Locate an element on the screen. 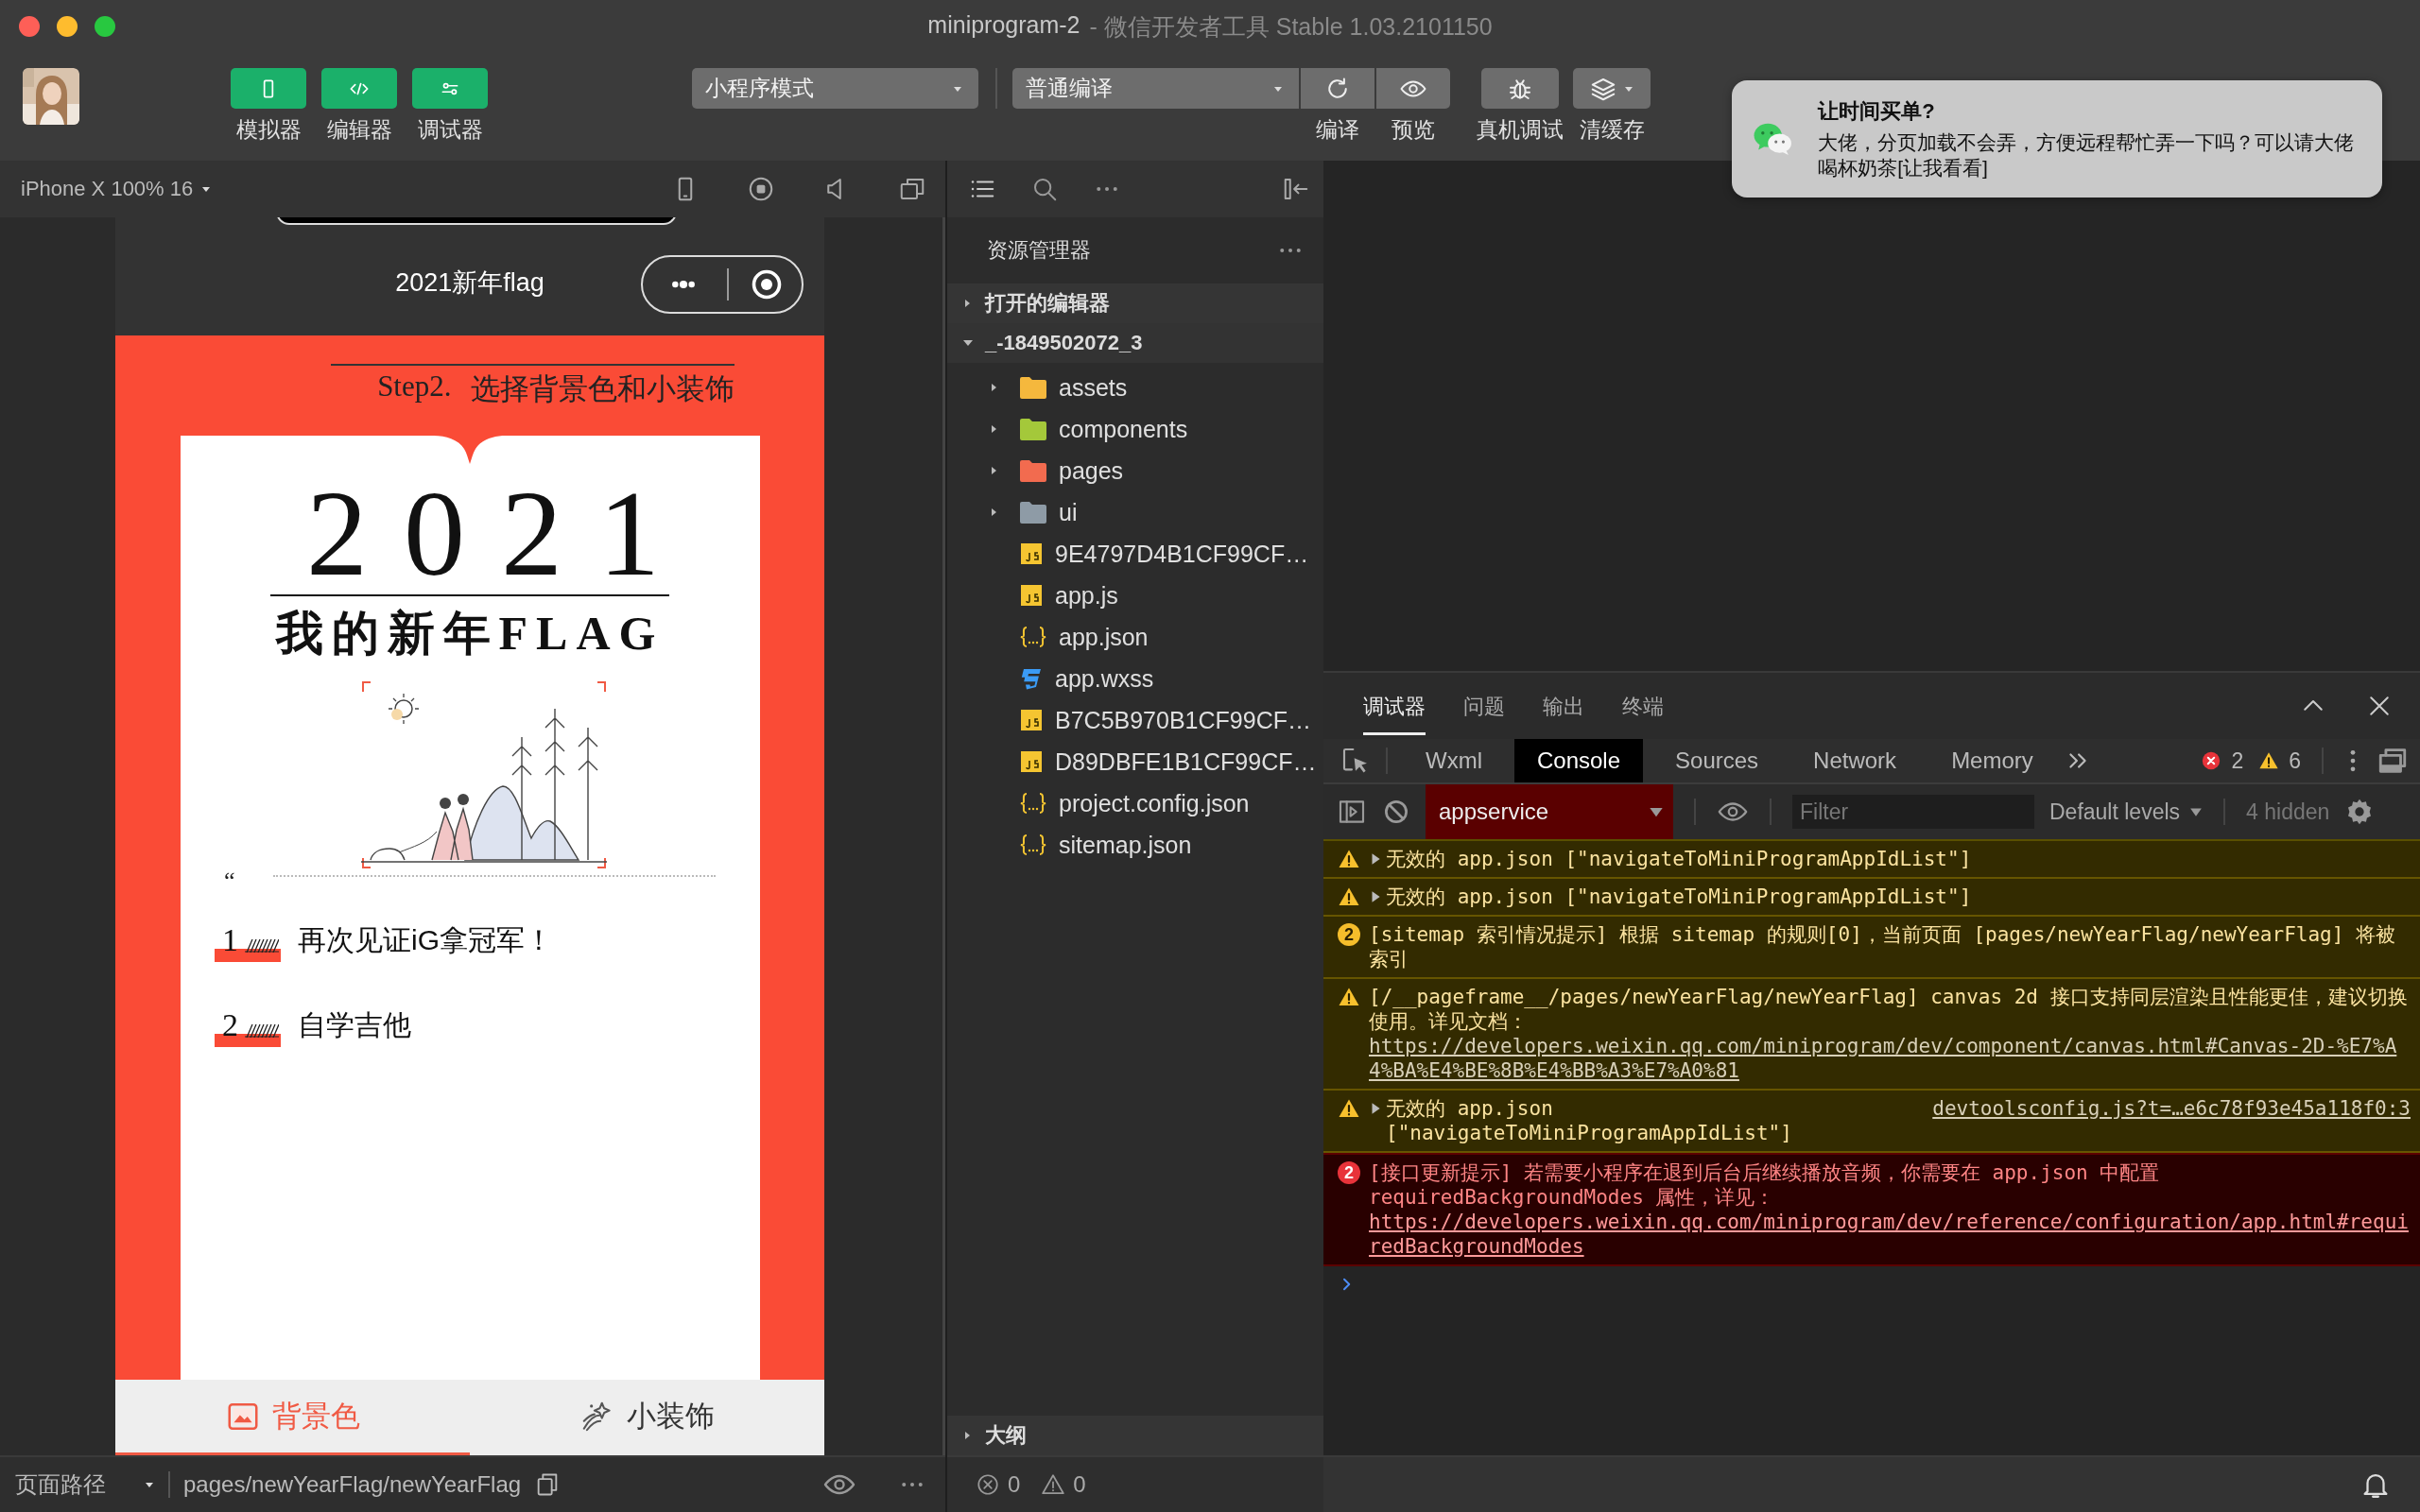 The height and width of the screenshot is (1512, 2420). tab: 问题 is located at coordinates (1484, 706).